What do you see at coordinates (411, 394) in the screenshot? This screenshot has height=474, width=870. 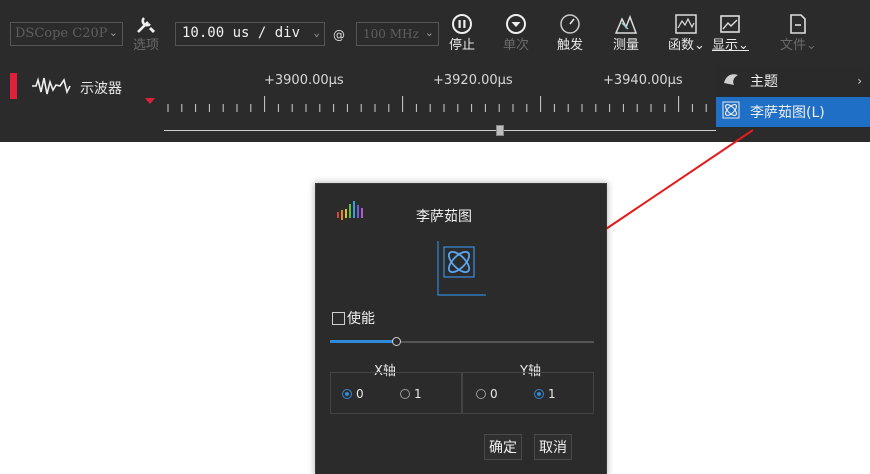 I see `x-axis-radio-1: 1` at bounding box center [411, 394].